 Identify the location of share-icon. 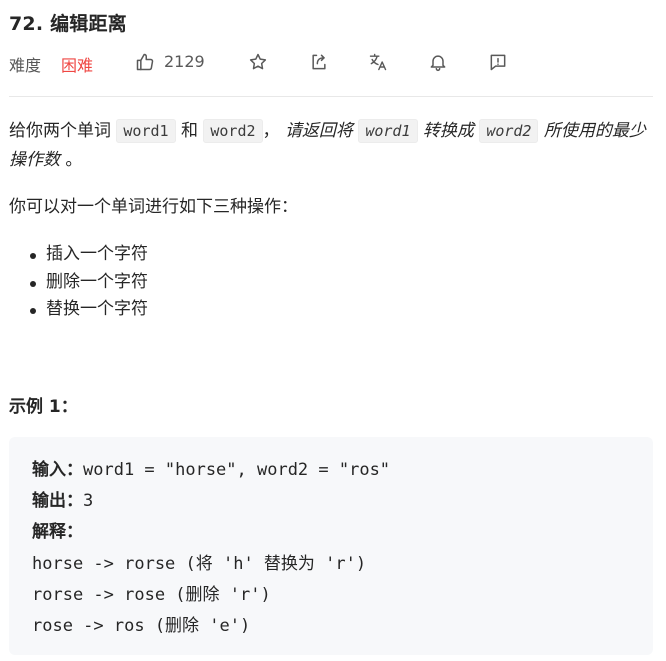
(319, 62).